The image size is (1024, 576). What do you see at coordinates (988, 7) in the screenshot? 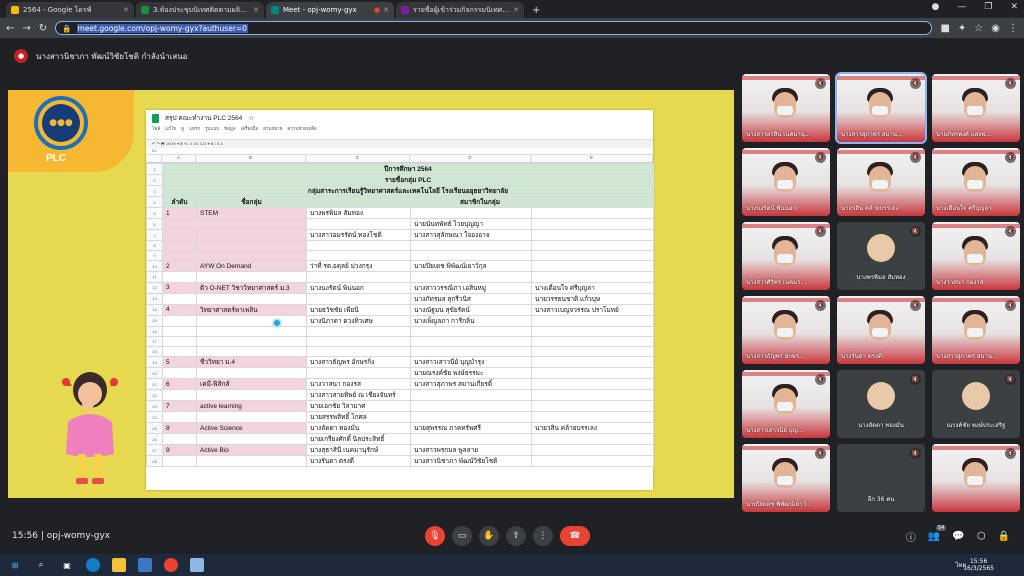
I see `maximize-icon: ❐` at bounding box center [988, 7].